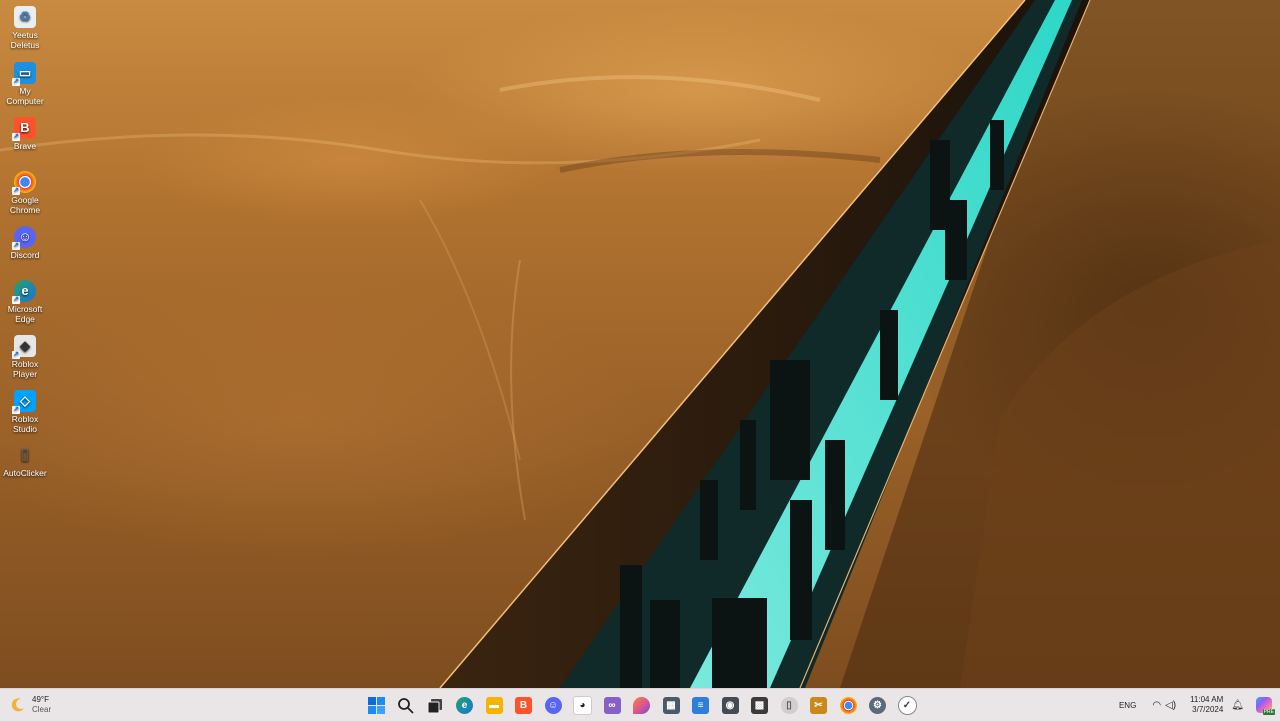 This screenshot has height=721, width=1280. I want to click on taskbar-edge: e, so click(465, 705).